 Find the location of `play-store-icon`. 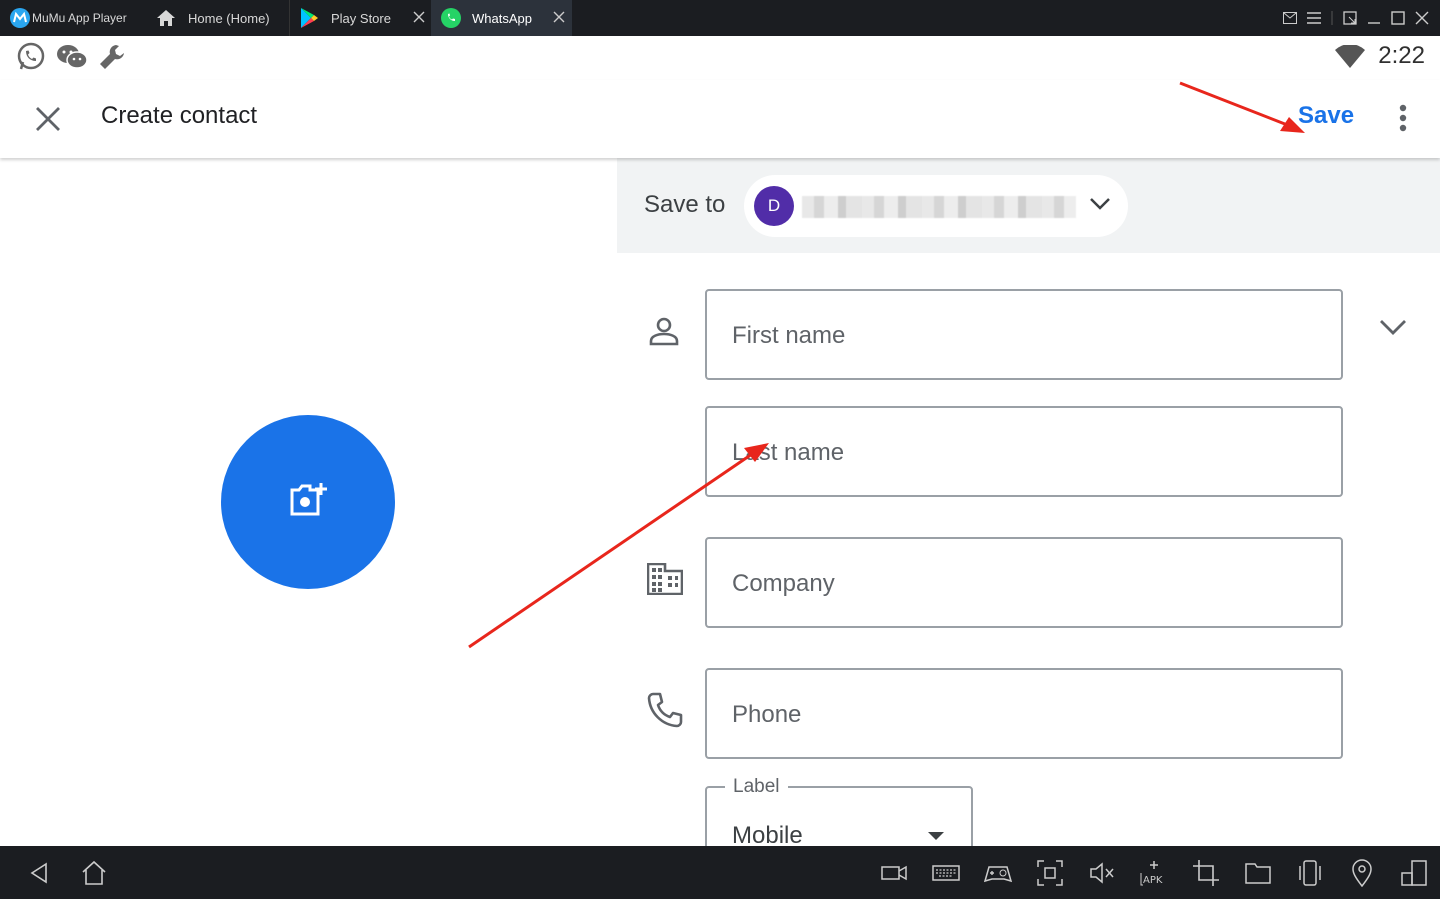

play-store-icon is located at coordinates (309, 18).